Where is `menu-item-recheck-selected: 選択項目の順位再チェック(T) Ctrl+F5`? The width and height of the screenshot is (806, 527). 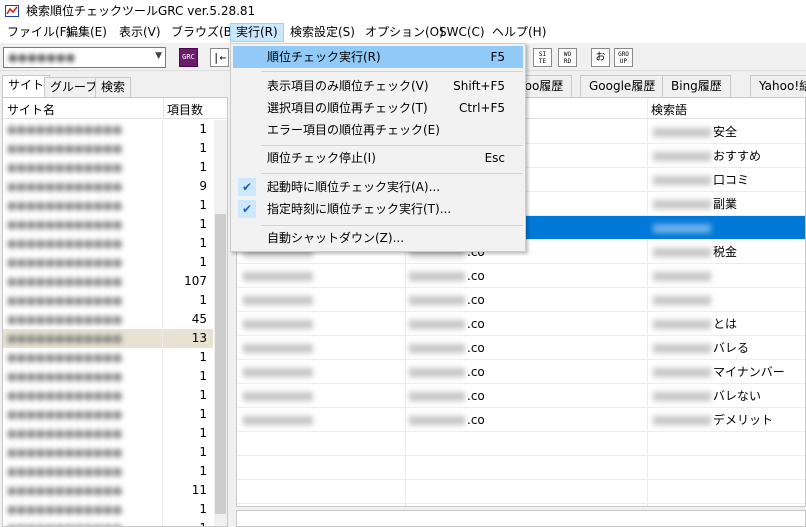 menu-item-recheck-selected: 選択項目の順位再チェック(T) Ctrl+F5 is located at coordinates (378, 108).